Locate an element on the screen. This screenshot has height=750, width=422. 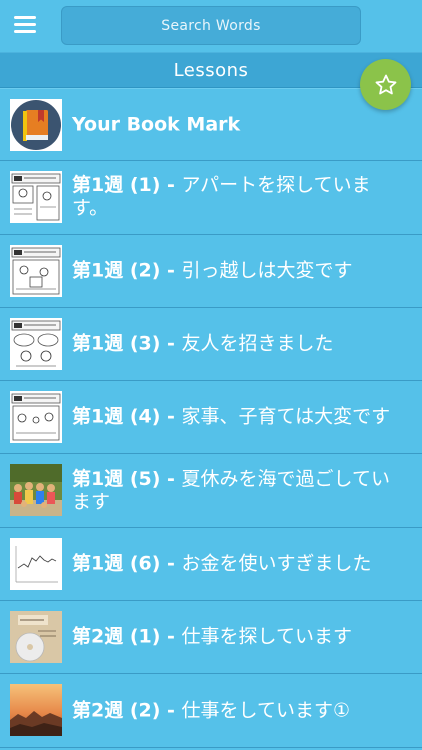
search-input: Search Words is located at coordinates (211, 25).